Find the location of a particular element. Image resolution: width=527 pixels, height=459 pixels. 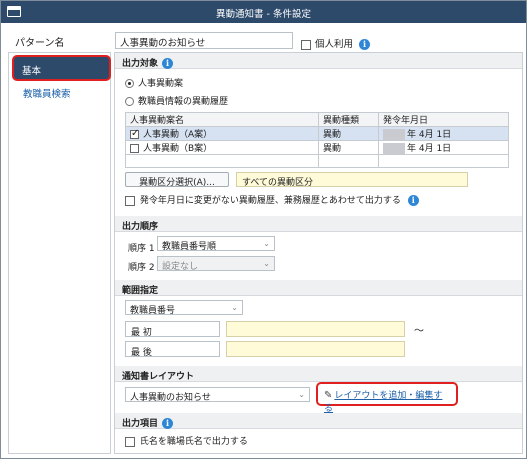

section-title: 通知書レイアウト is located at coordinates (158, 377).